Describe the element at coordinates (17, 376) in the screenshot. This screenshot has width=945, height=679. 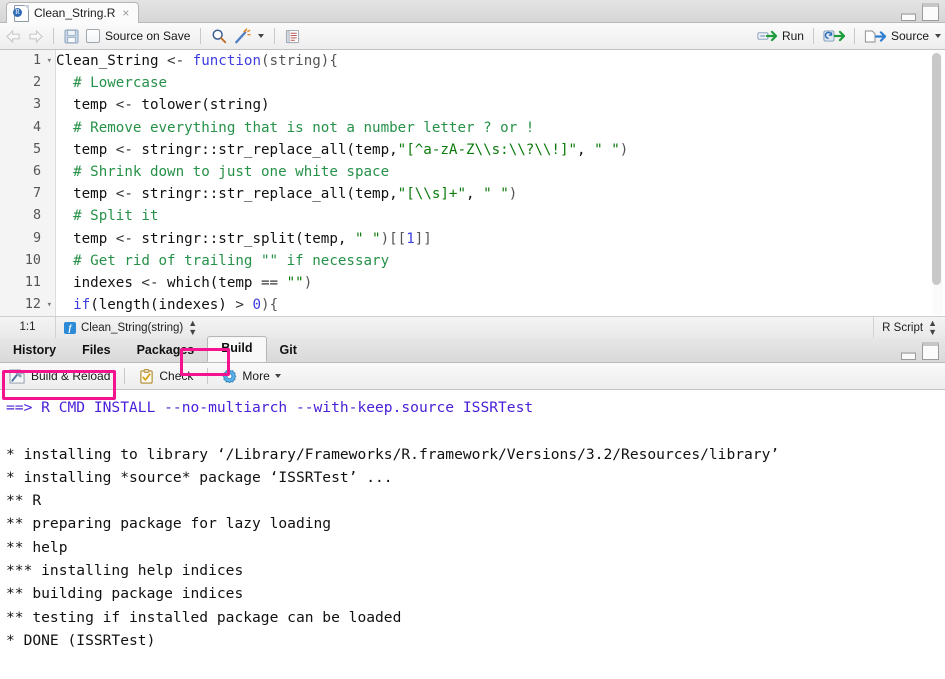
I see `build-reload-icon` at that location.